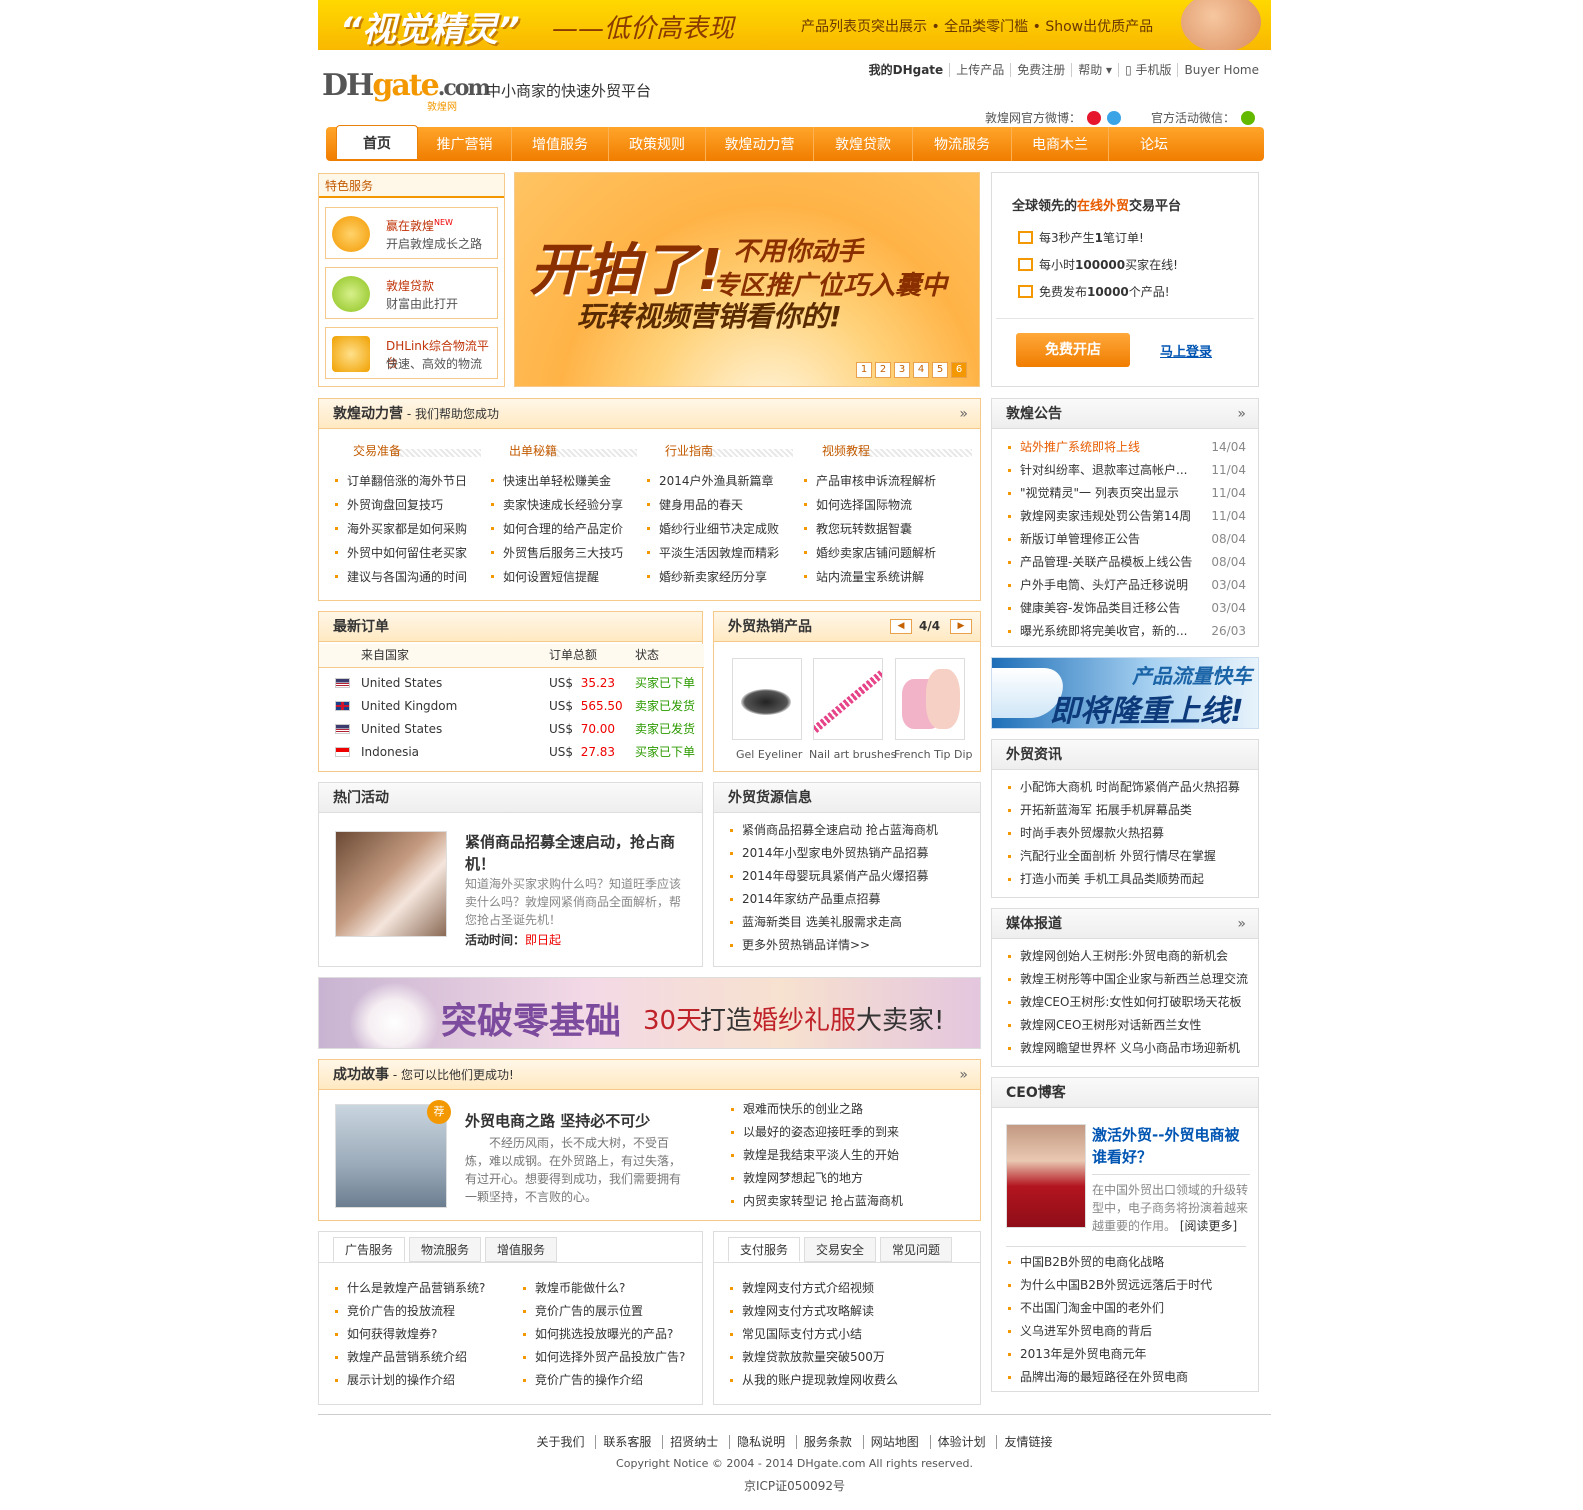 Image resolution: width=1583 pixels, height=1510 pixels. Describe the element at coordinates (1186, 350) in the screenshot. I see `login-link: 马上登录` at that location.